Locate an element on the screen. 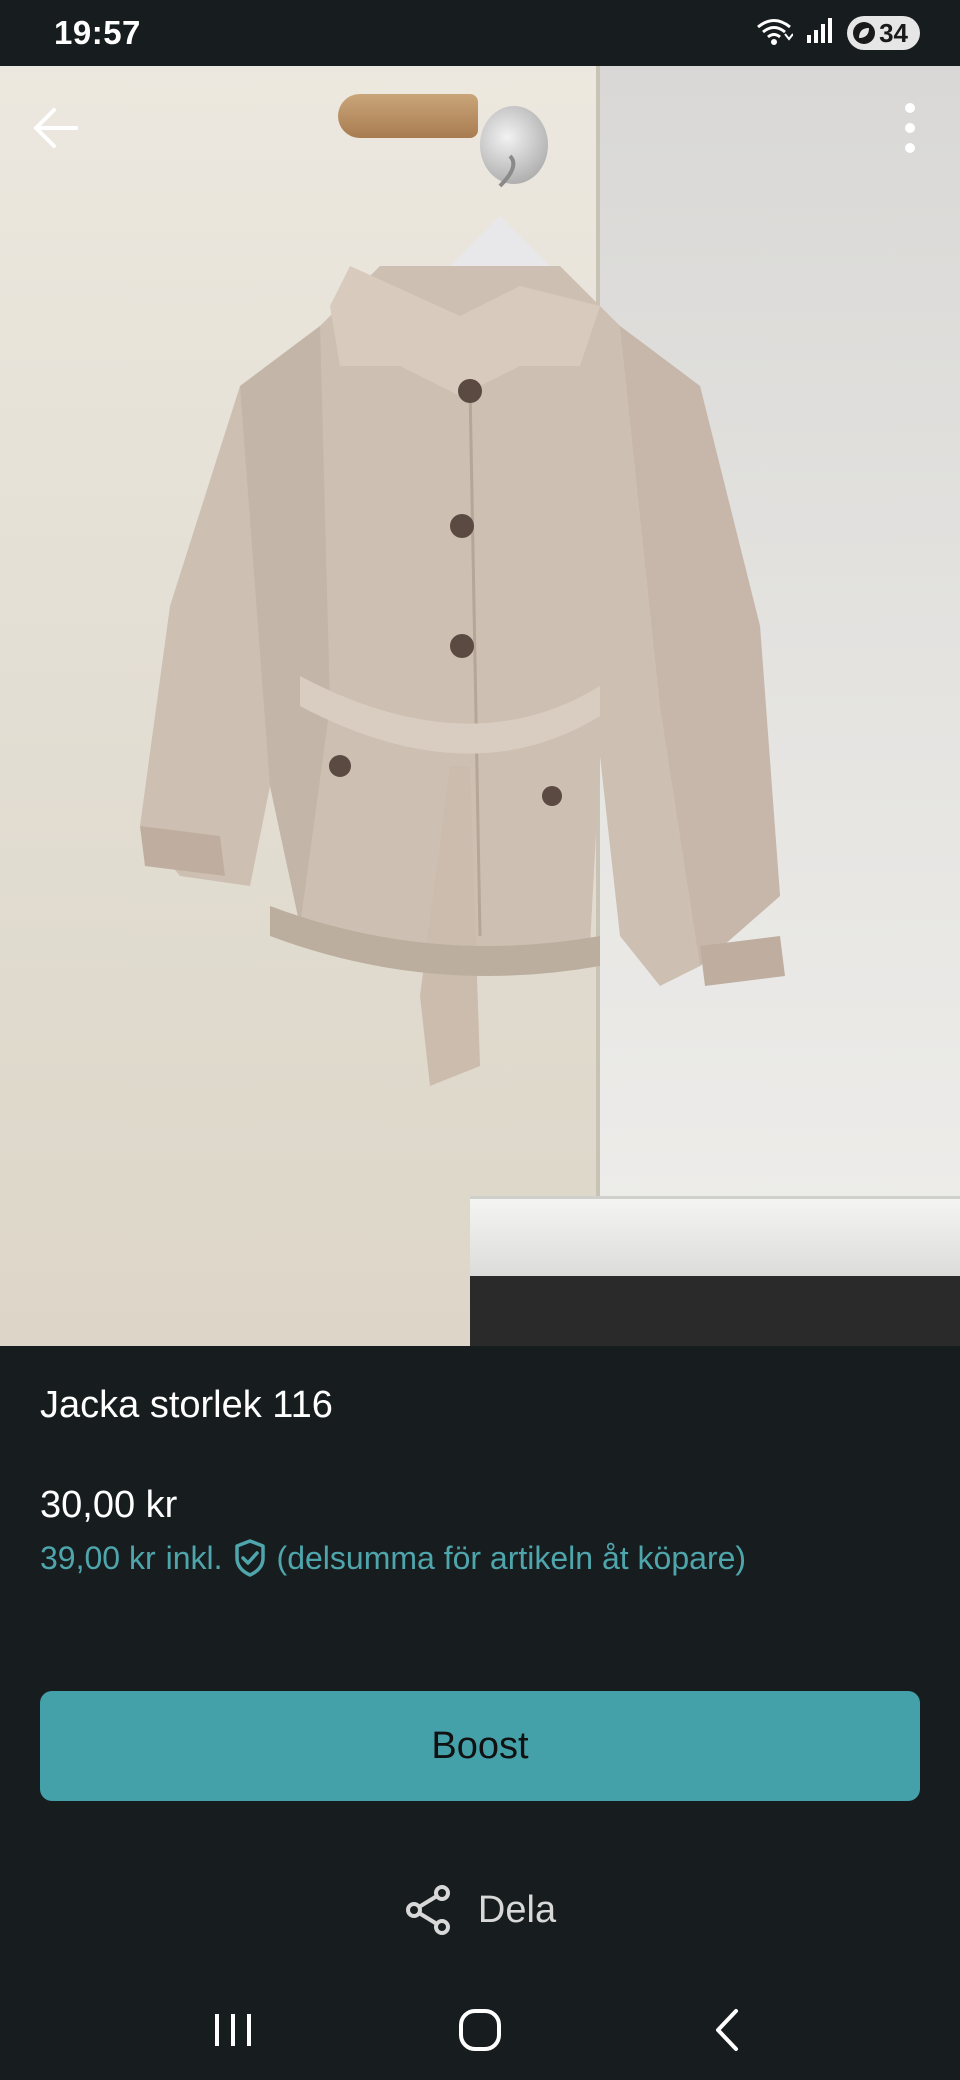  home-button is located at coordinates (480, 2030).